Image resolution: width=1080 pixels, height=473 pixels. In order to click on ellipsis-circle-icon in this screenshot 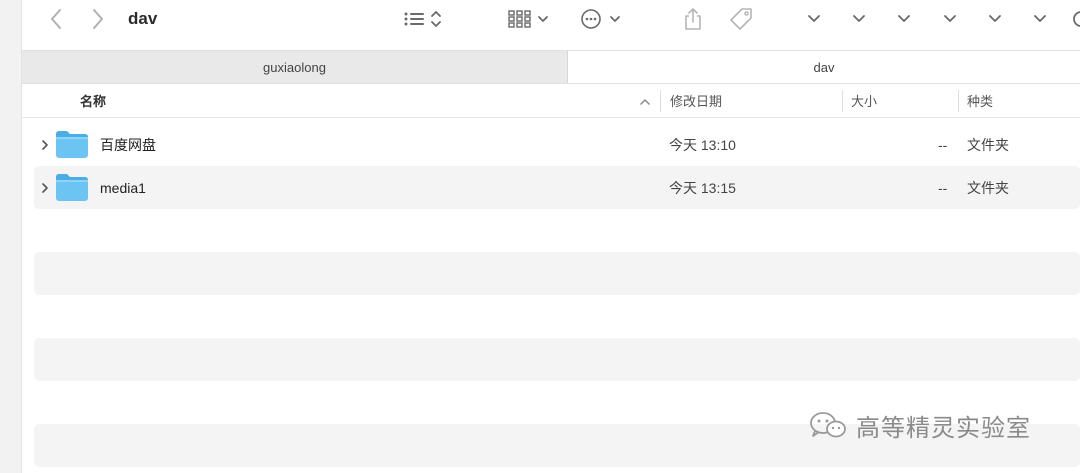, I will do `click(600, 19)`.